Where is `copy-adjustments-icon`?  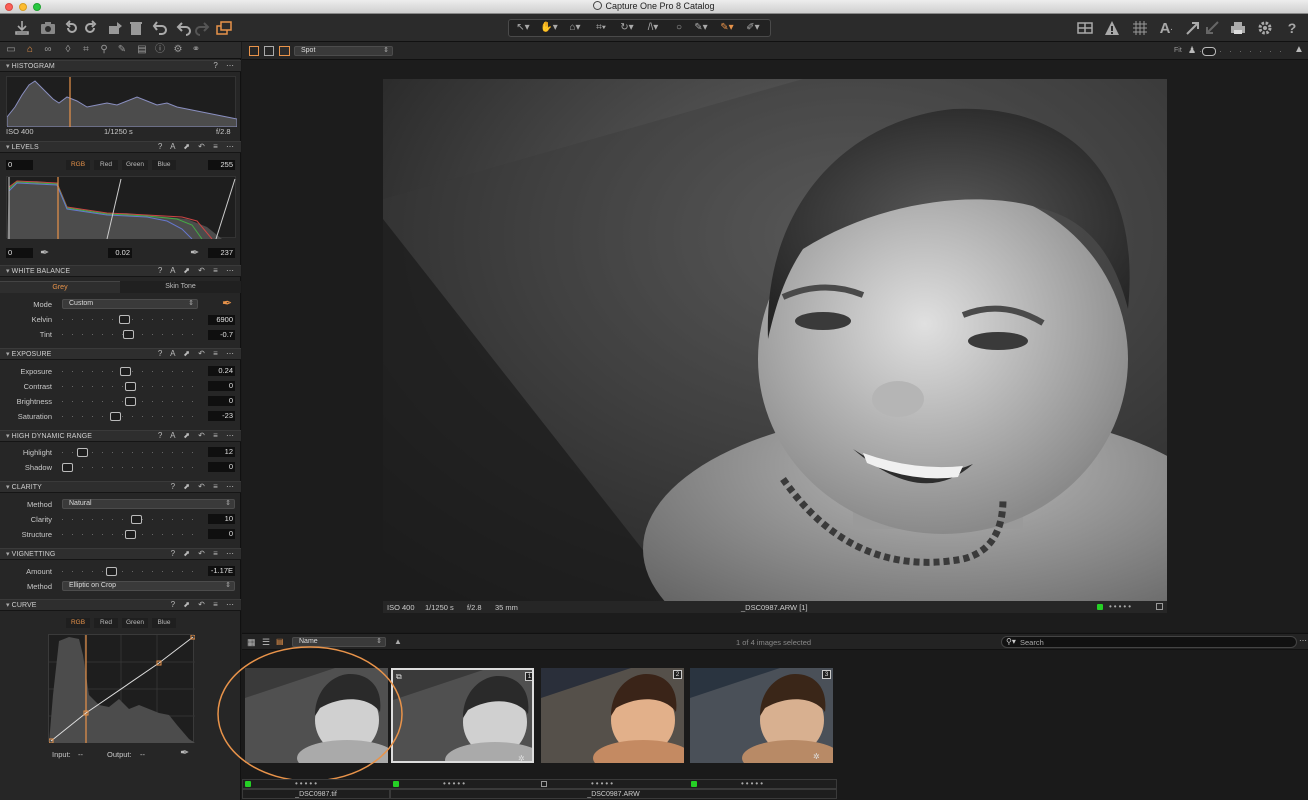 copy-adjustments-icon is located at coordinates (1193, 28).